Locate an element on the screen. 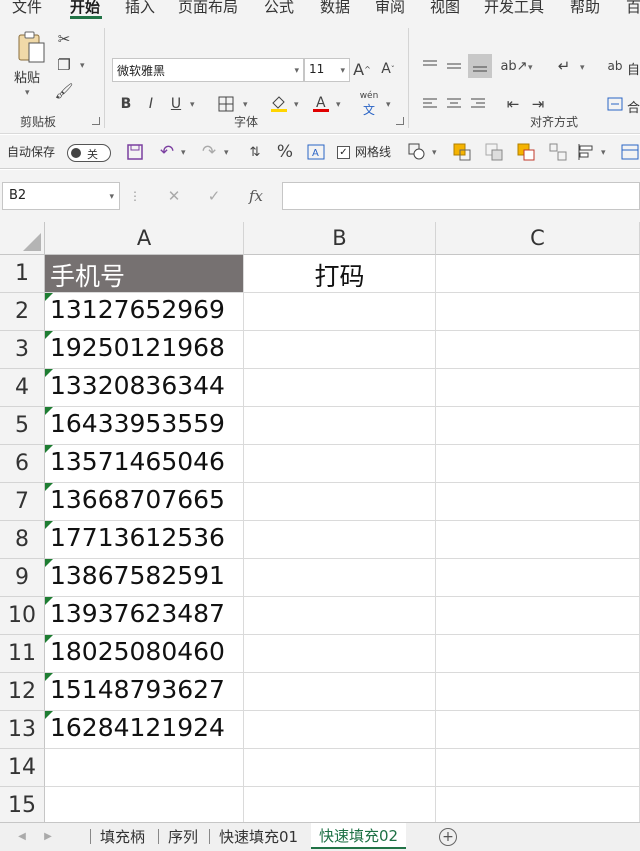 This screenshot has height=851, width=640. font-color-icon: A is located at coordinates (321, 103).